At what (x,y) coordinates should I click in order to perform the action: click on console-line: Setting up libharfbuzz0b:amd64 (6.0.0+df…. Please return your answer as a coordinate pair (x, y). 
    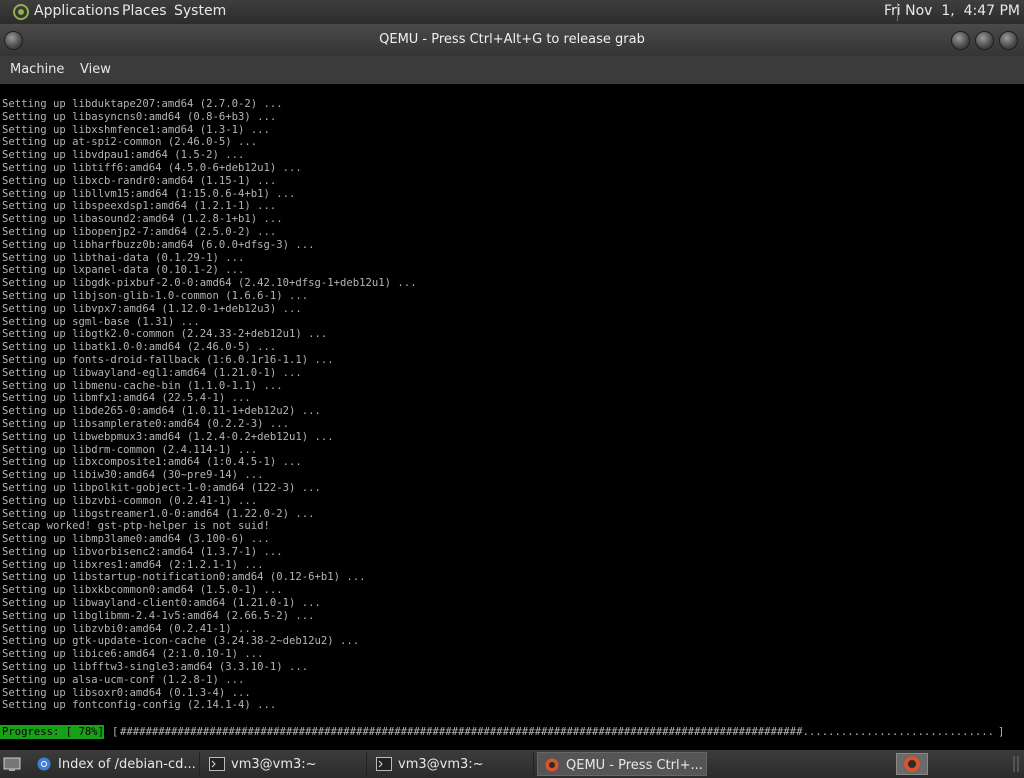
    Looking at the image, I should click on (158, 244).